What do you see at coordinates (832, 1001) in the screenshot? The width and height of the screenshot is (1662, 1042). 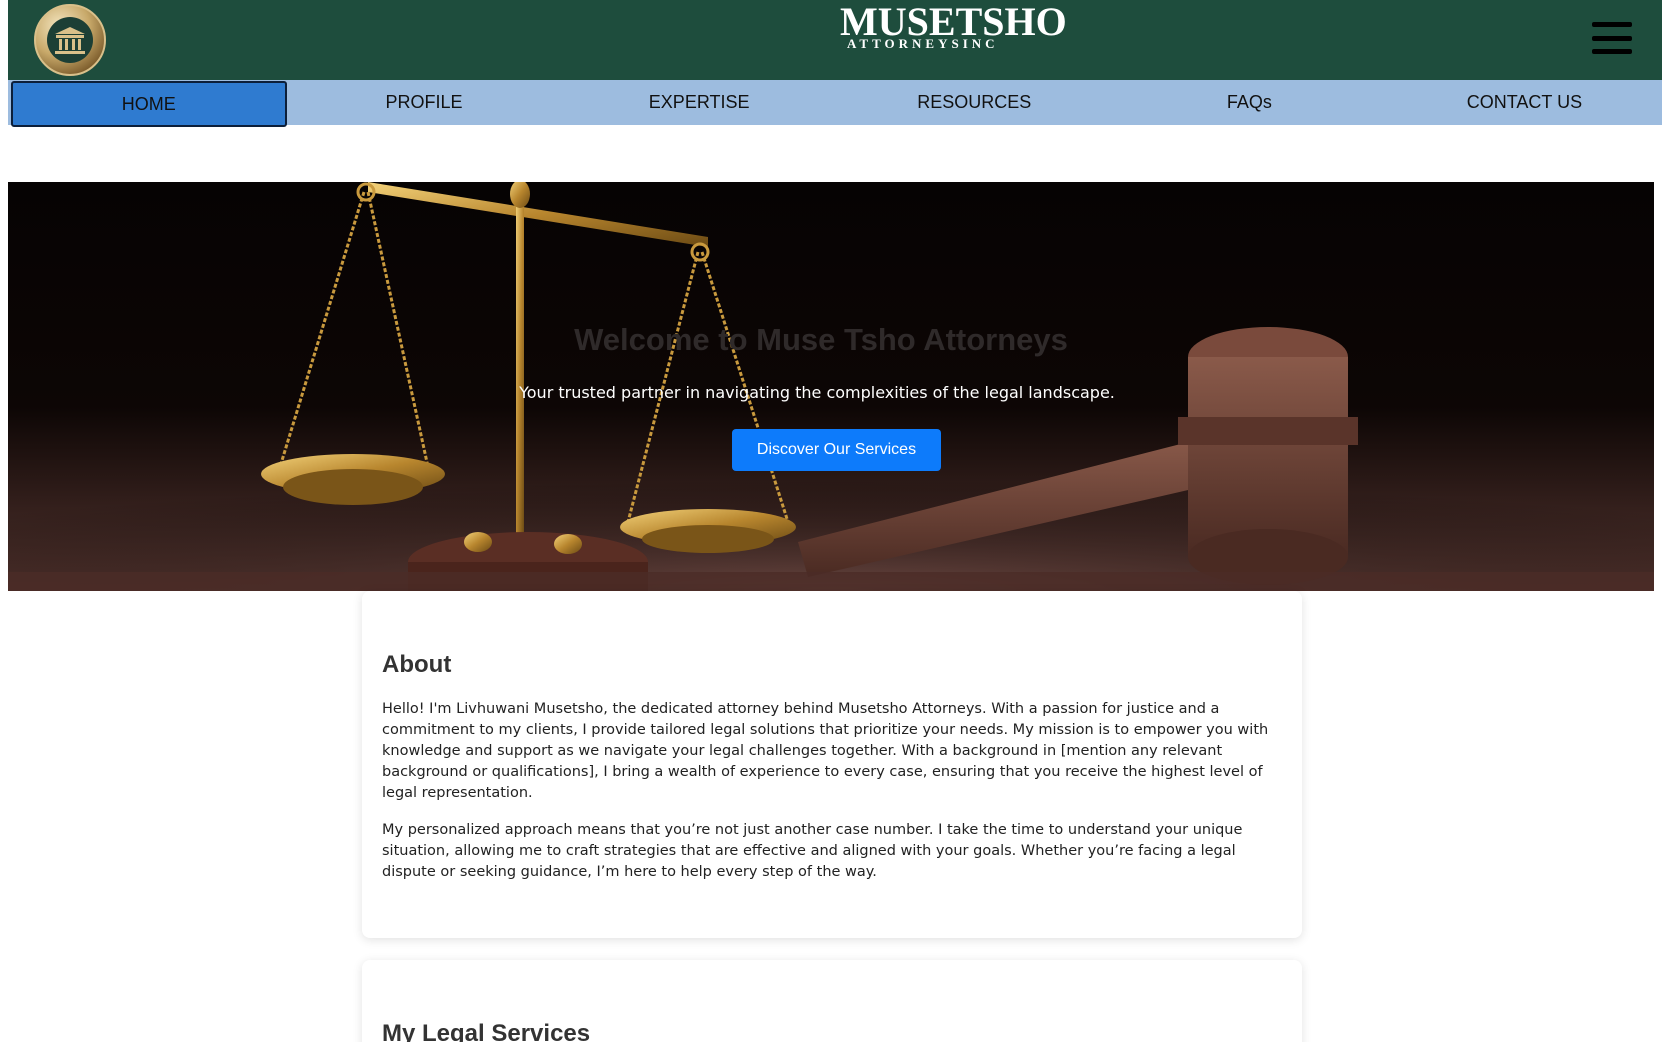 I see `services-section: My Legal Services` at bounding box center [832, 1001].